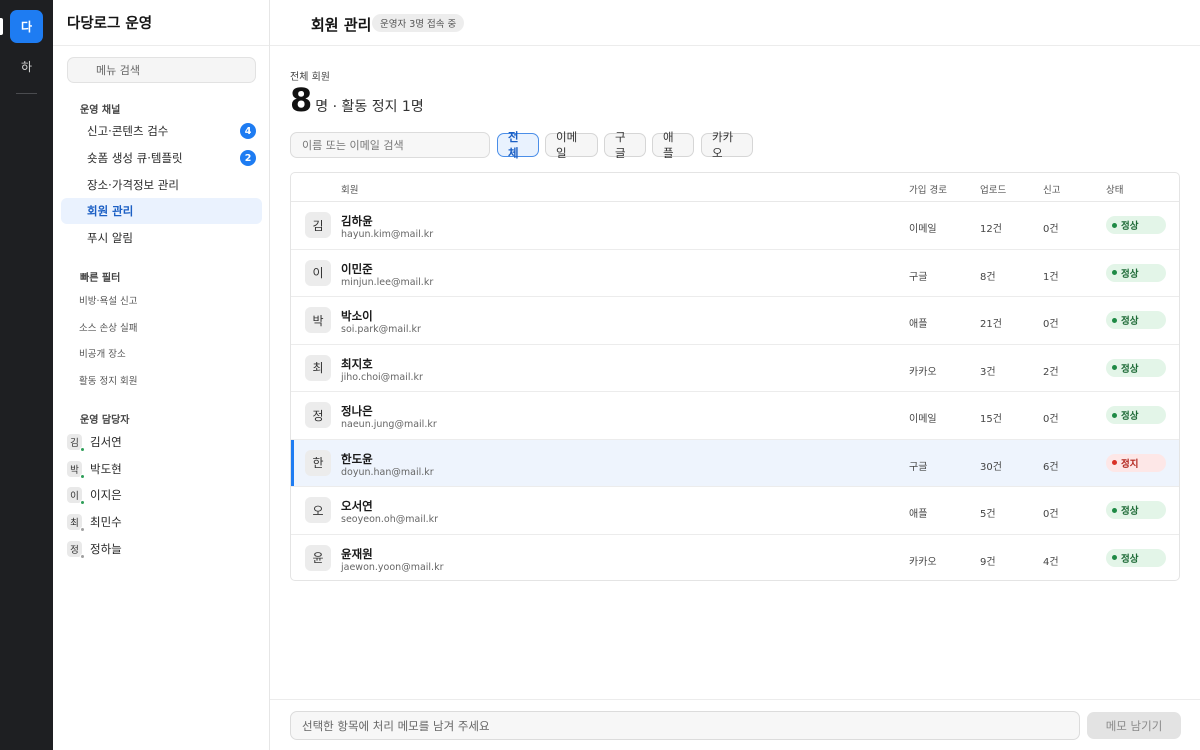  I want to click on quick-filter-link: 소스 손상 실패, so click(108, 327).